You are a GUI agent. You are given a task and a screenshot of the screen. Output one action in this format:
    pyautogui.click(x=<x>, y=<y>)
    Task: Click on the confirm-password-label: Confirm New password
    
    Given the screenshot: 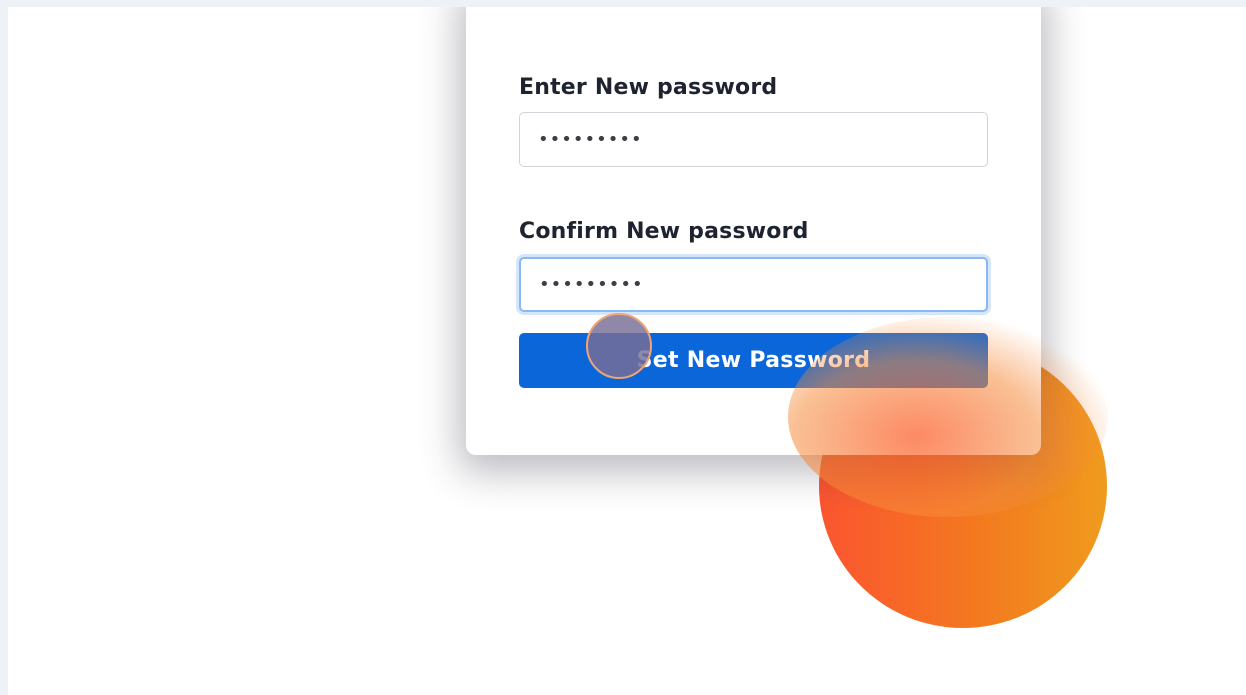 What is the action you would take?
    pyautogui.click(x=664, y=231)
    